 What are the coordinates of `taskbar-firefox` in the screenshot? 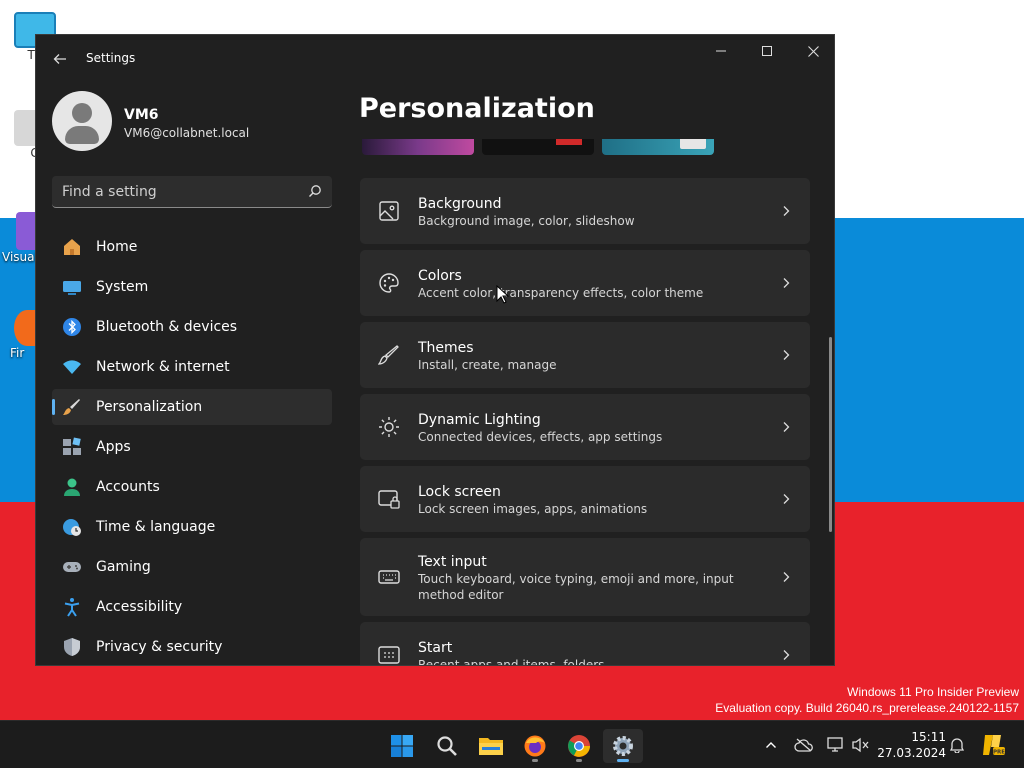 It's located at (535, 746).